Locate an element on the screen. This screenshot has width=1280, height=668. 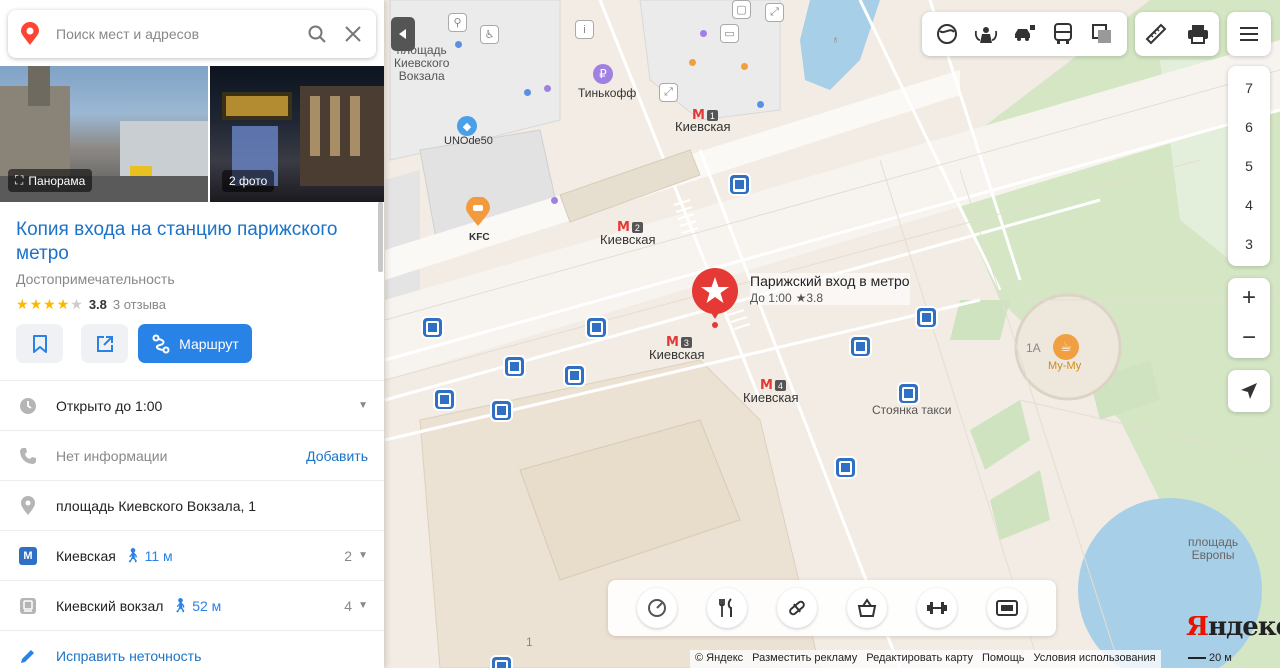
route-button: Маршрут is located at coordinates (195, 343).